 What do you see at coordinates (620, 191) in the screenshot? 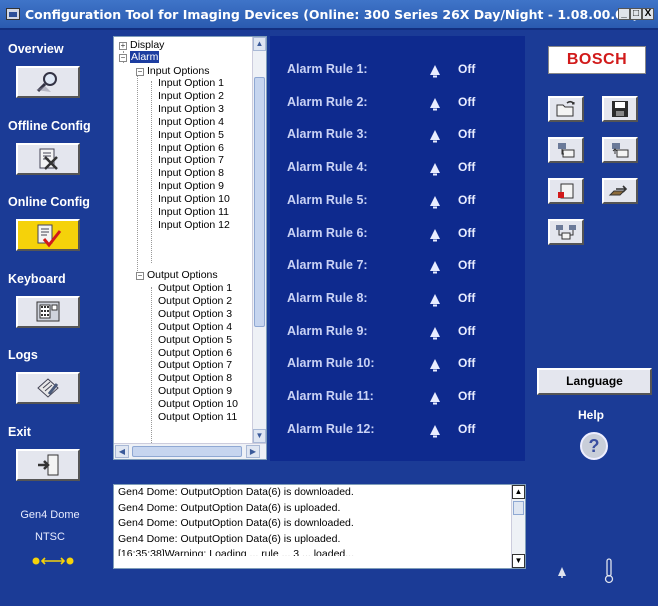
I see `export-button` at bounding box center [620, 191].